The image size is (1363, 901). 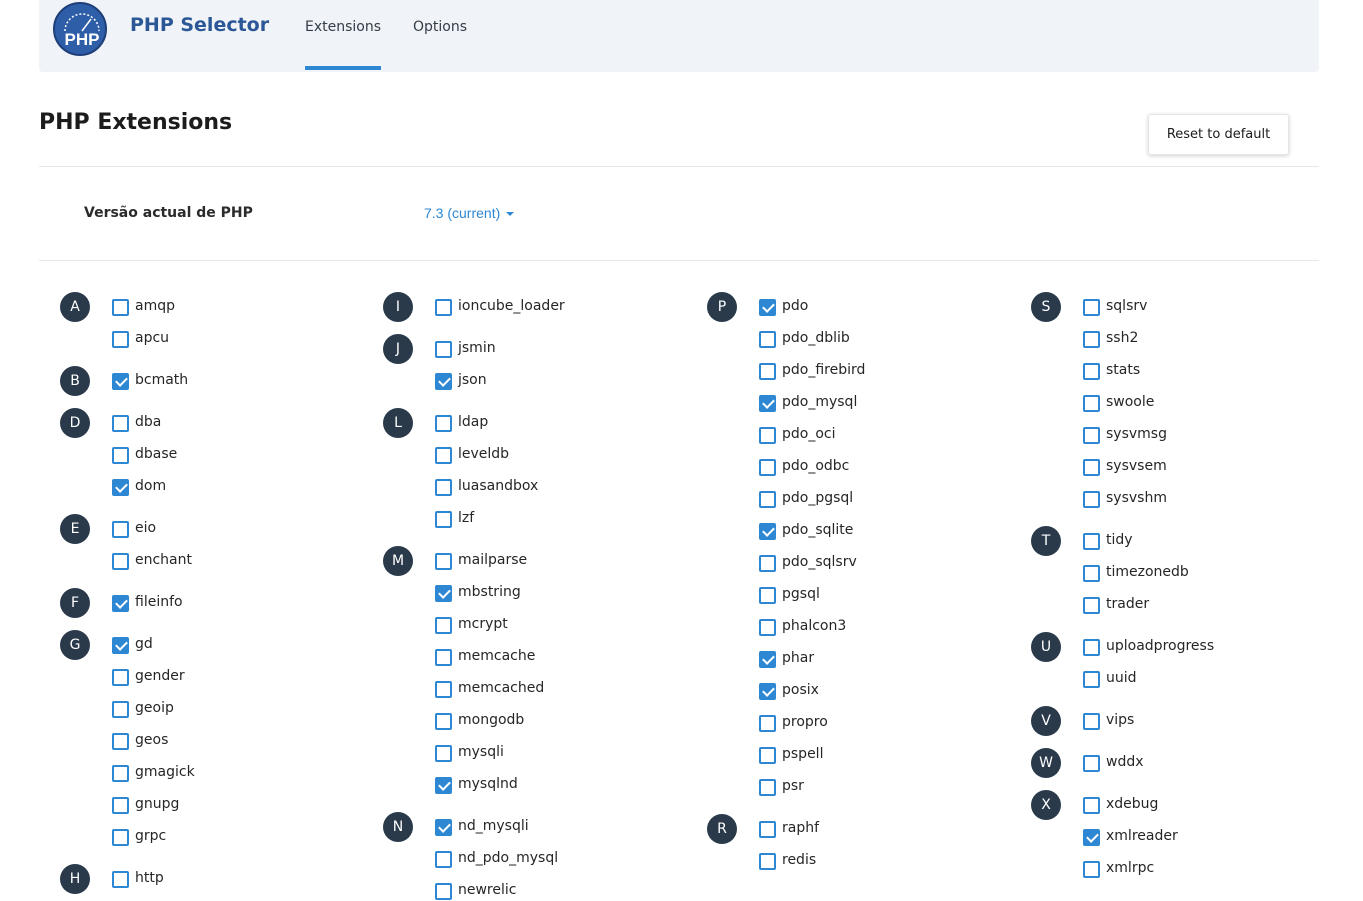 What do you see at coordinates (398, 349) in the screenshot?
I see `letter-badge: J` at bounding box center [398, 349].